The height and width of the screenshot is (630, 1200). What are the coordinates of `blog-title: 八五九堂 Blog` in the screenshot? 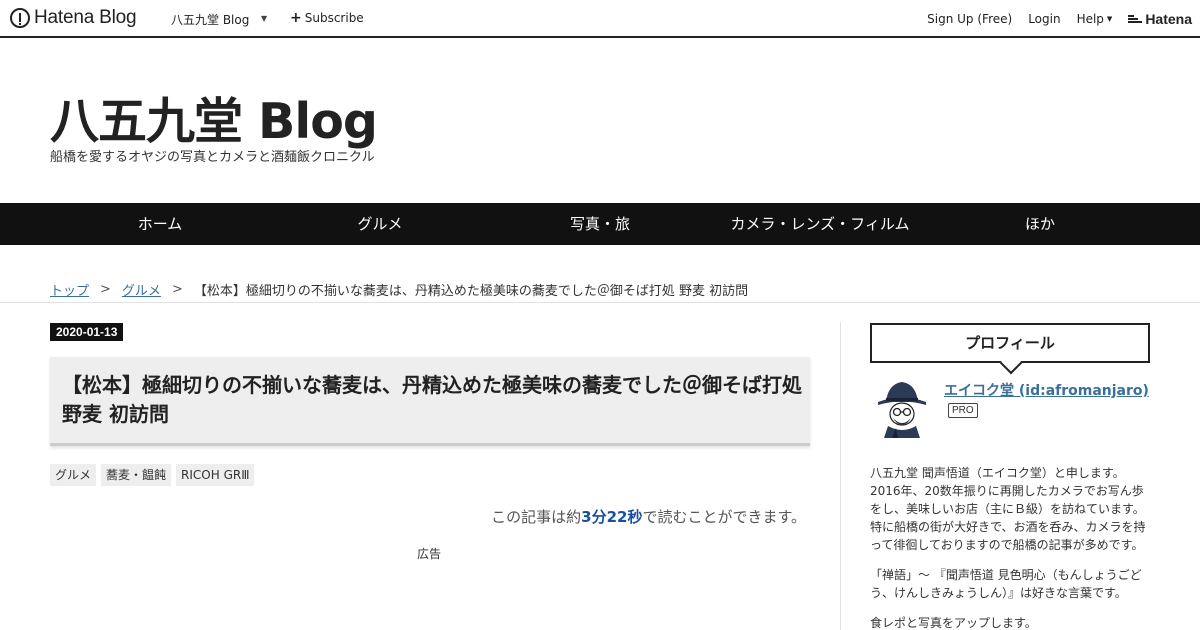 It's located at (214, 117).